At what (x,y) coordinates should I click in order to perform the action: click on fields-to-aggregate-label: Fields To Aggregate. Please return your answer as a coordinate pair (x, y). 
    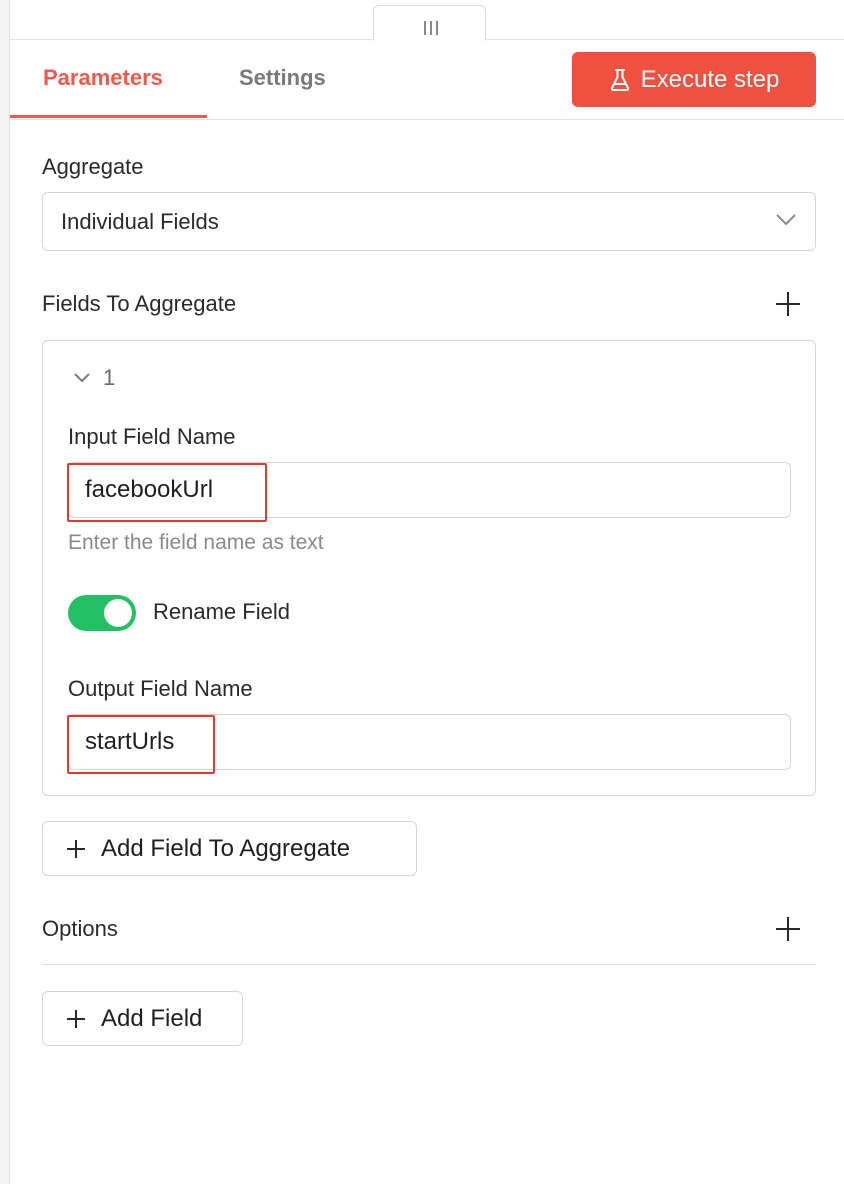
    Looking at the image, I should click on (139, 303).